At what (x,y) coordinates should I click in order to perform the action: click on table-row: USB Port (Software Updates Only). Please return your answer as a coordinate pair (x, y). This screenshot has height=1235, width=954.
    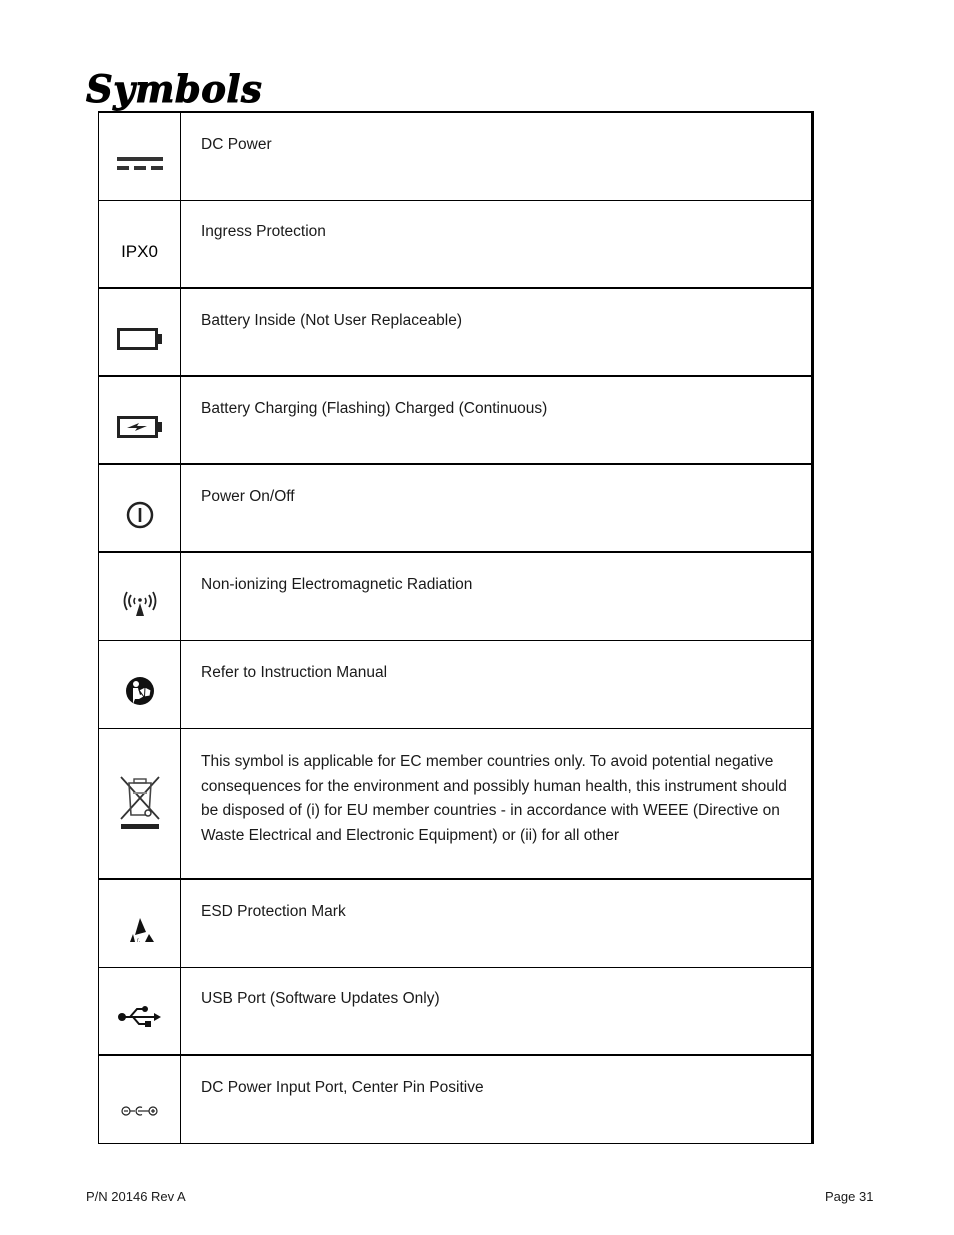
    Looking at the image, I should click on (456, 1011).